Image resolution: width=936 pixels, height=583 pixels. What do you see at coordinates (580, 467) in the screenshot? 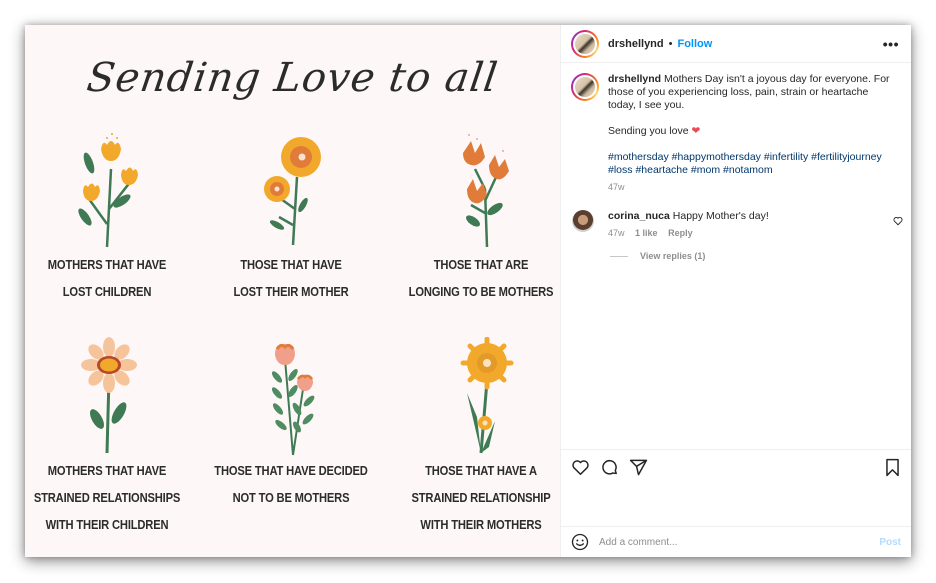
I see `heart-icon` at bounding box center [580, 467].